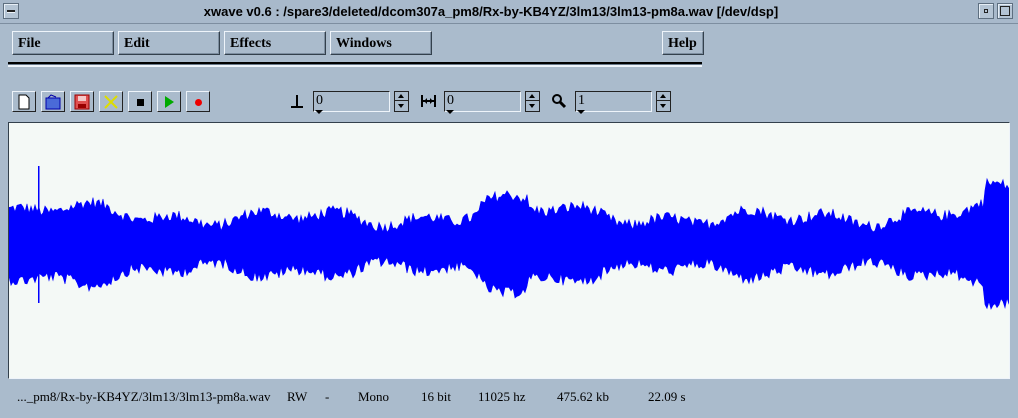 This screenshot has width=1018, height=418. I want to click on zoom-decrement, so click(663, 106).